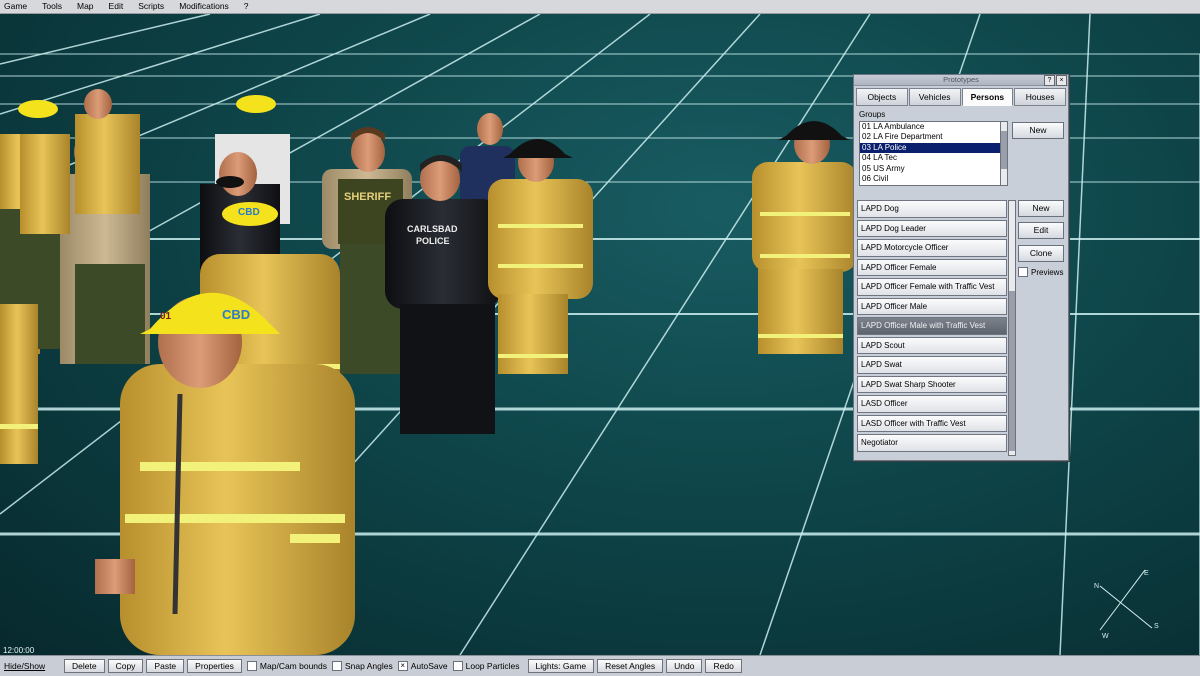 The width and height of the screenshot is (1200, 676). Describe the element at coordinates (166, 316) in the screenshot. I see `svg-text: 01` at that location.